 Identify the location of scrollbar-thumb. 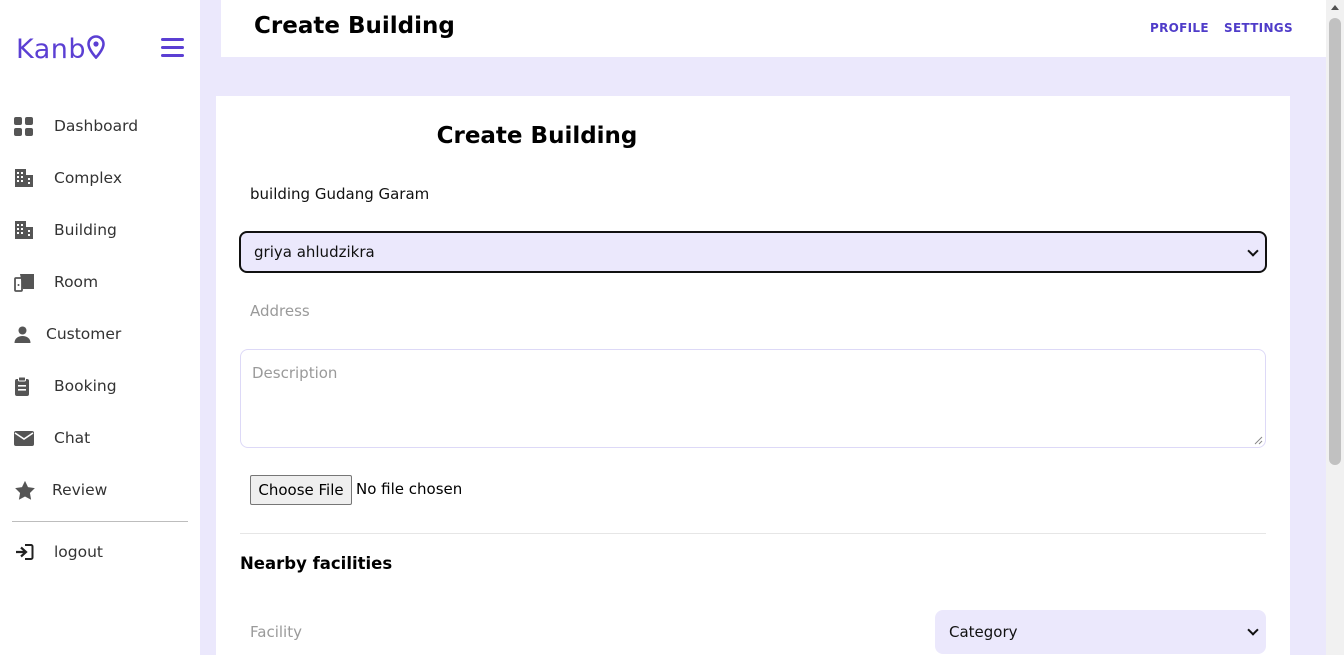
(1335, 241).